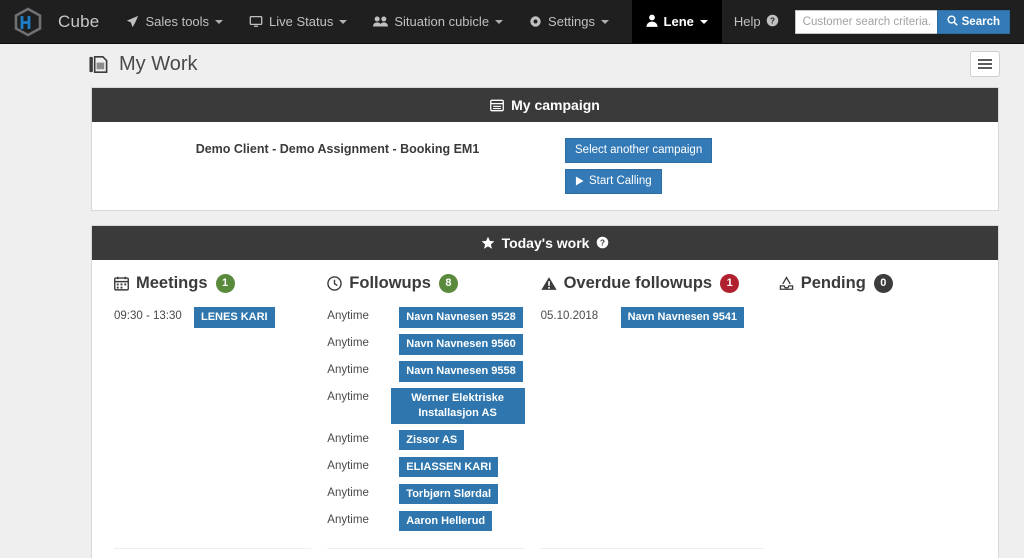 The height and width of the screenshot is (558, 1024). What do you see at coordinates (457, 405) in the screenshot?
I see `followup-customer-tag: Werner Elektriske Installasjon AS` at bounding box center [457, 405].